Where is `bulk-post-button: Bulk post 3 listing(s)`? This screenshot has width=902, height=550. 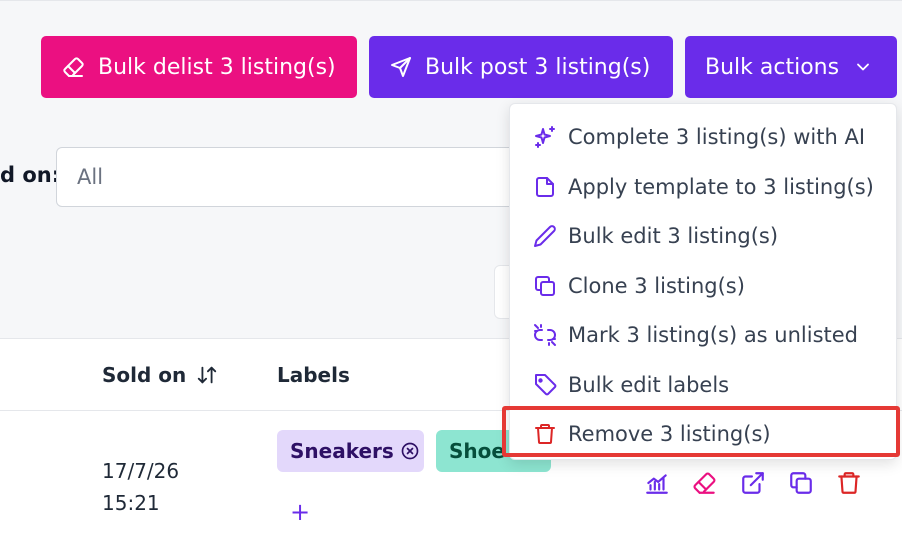
bulk-post-button: Bulk post 3 listing(s) is located at coordinates (521, 67).